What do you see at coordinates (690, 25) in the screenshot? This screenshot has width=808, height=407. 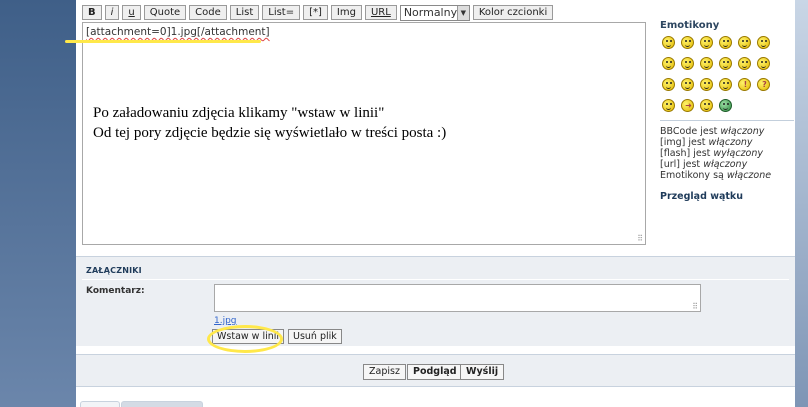 I see `emoticons-heading: Emotikony` at bounding box center [690, 25].